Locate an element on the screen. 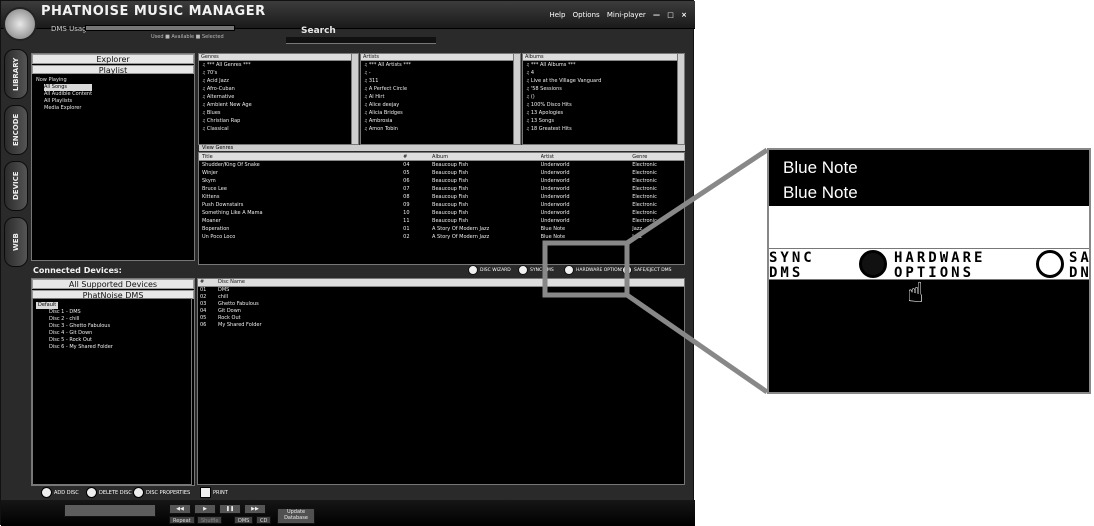 This screenshot has height=526, width=1094. disc-properties-button: DISC PROPERTIES is located at coordinates (161, 492).